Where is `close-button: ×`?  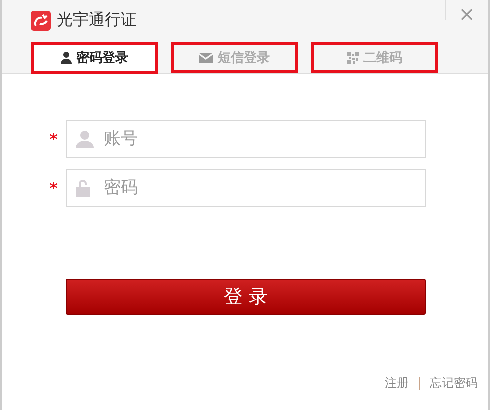
close-button: × is located at coordinates (467, 14).